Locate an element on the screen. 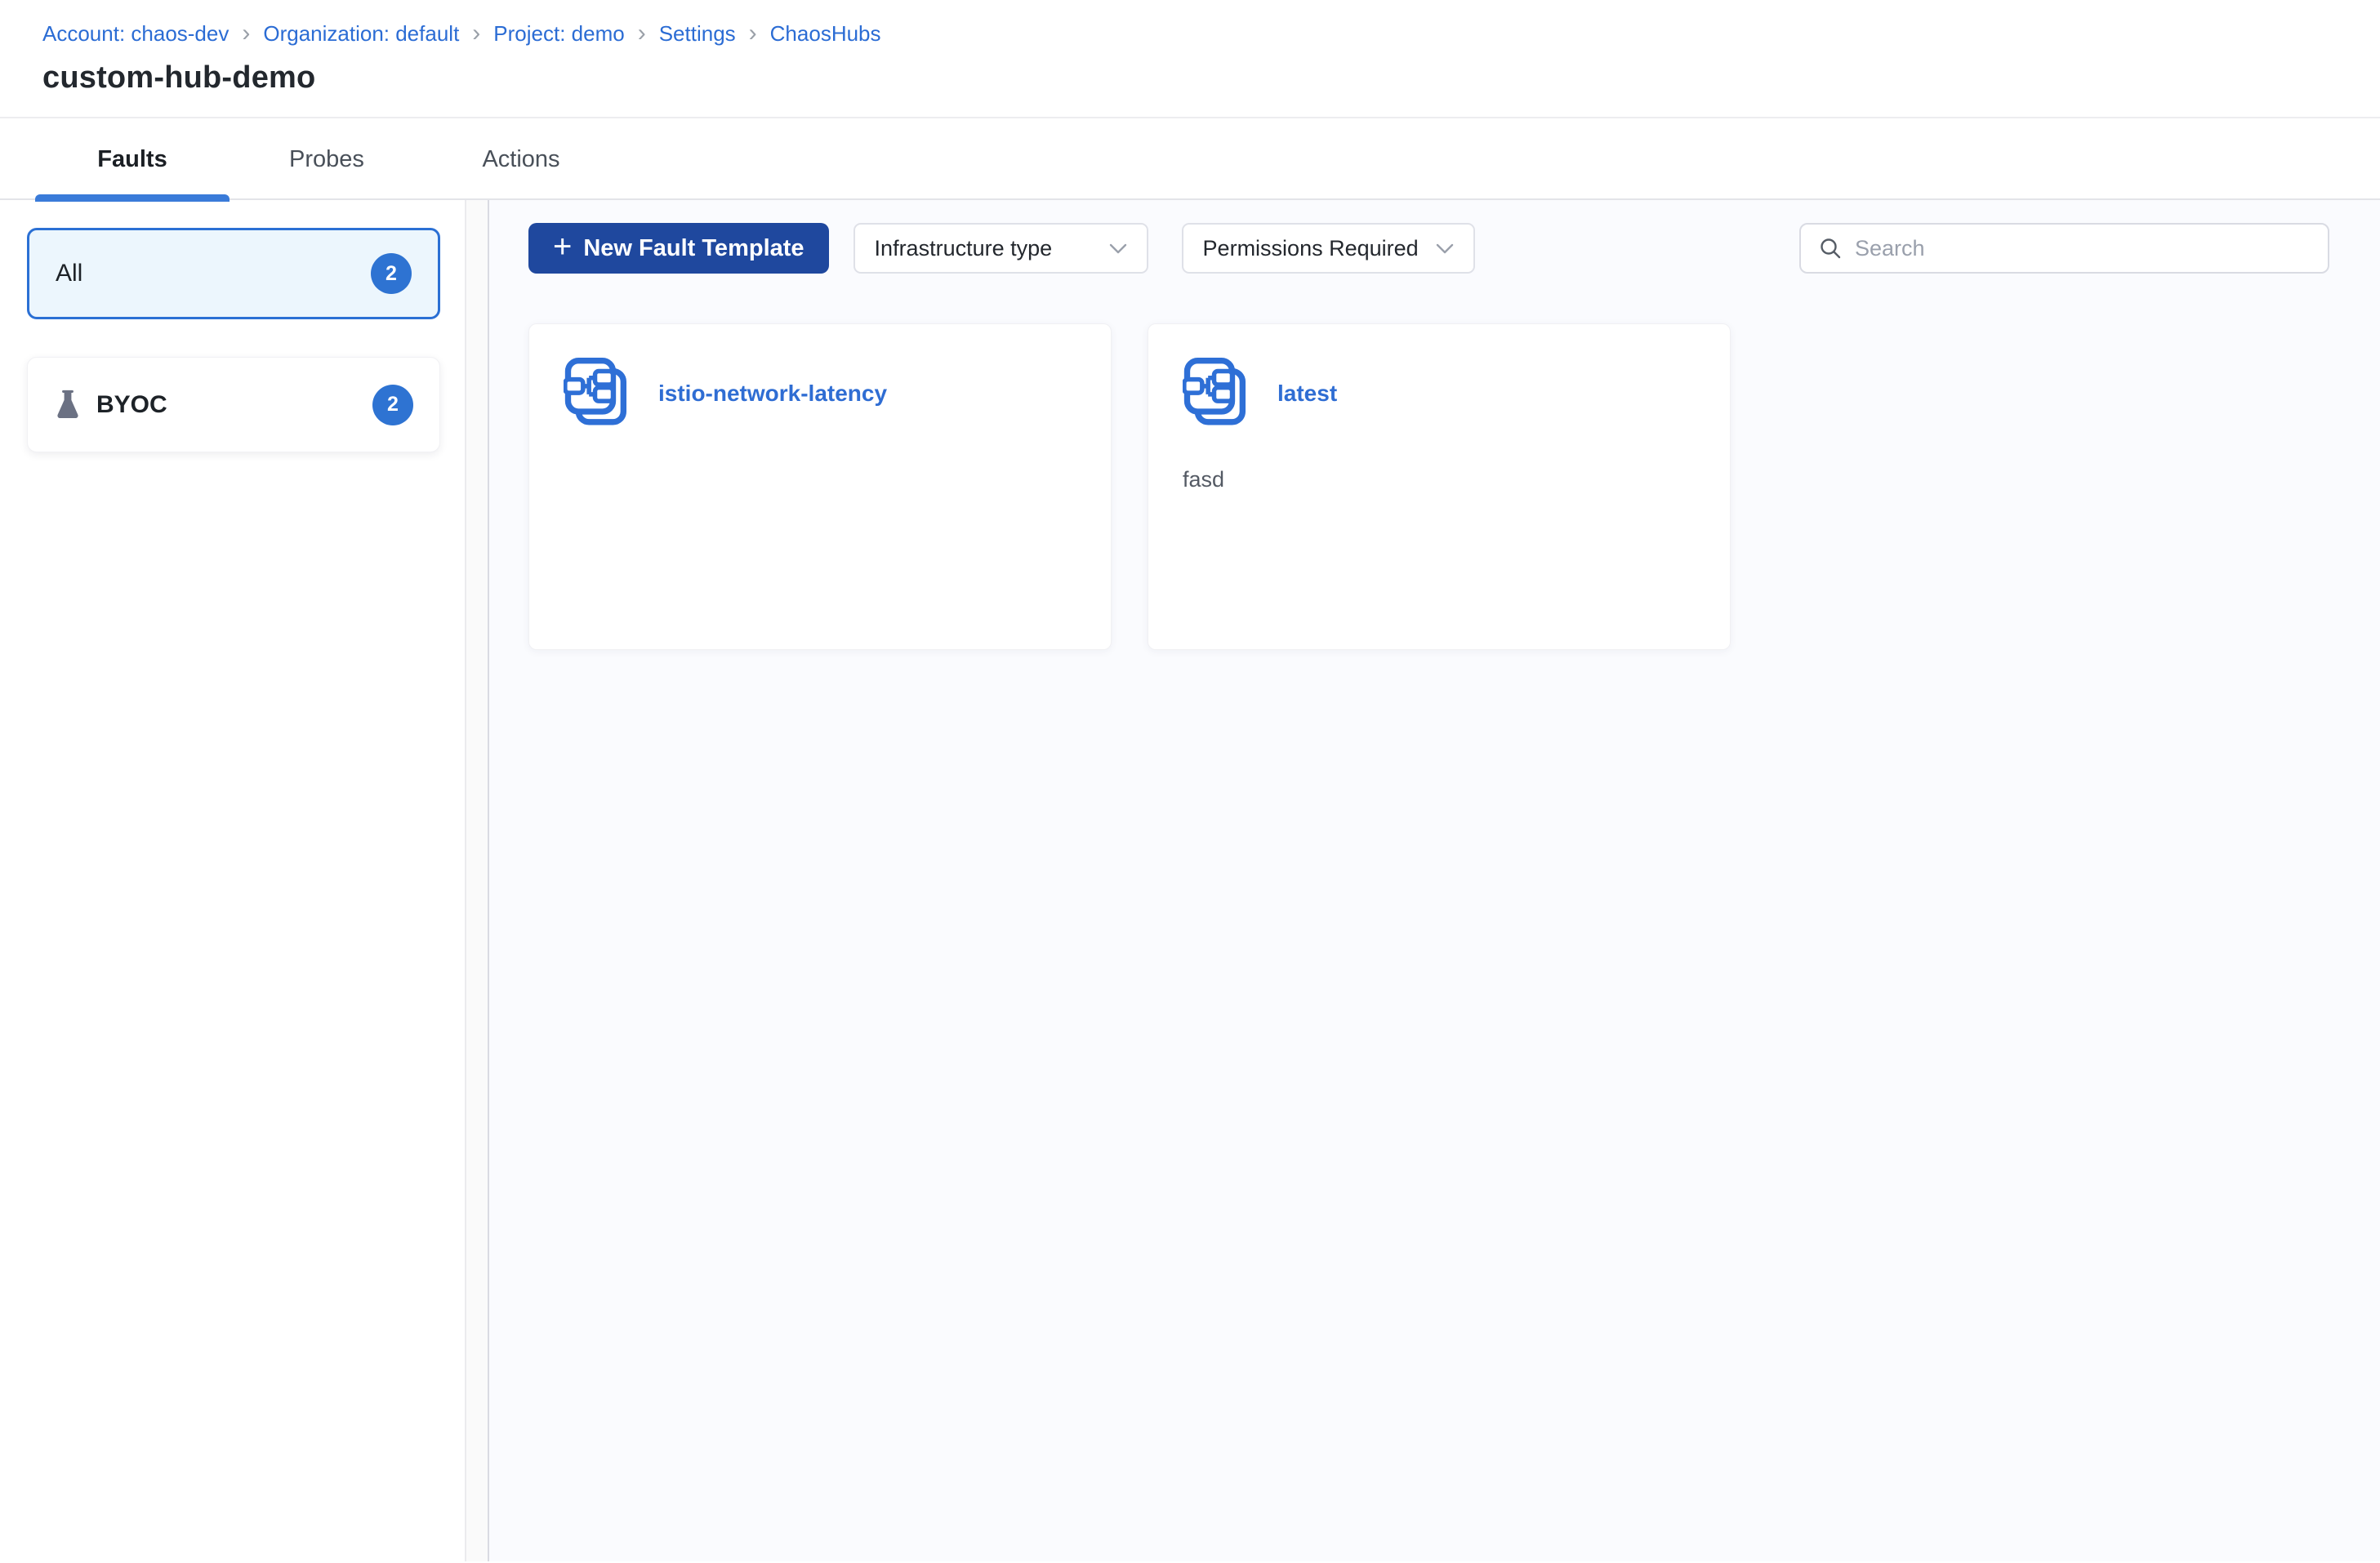 This screenshot has height=1563, width=2380. fault-template-name: latest is located at coordinates (1307, 394).